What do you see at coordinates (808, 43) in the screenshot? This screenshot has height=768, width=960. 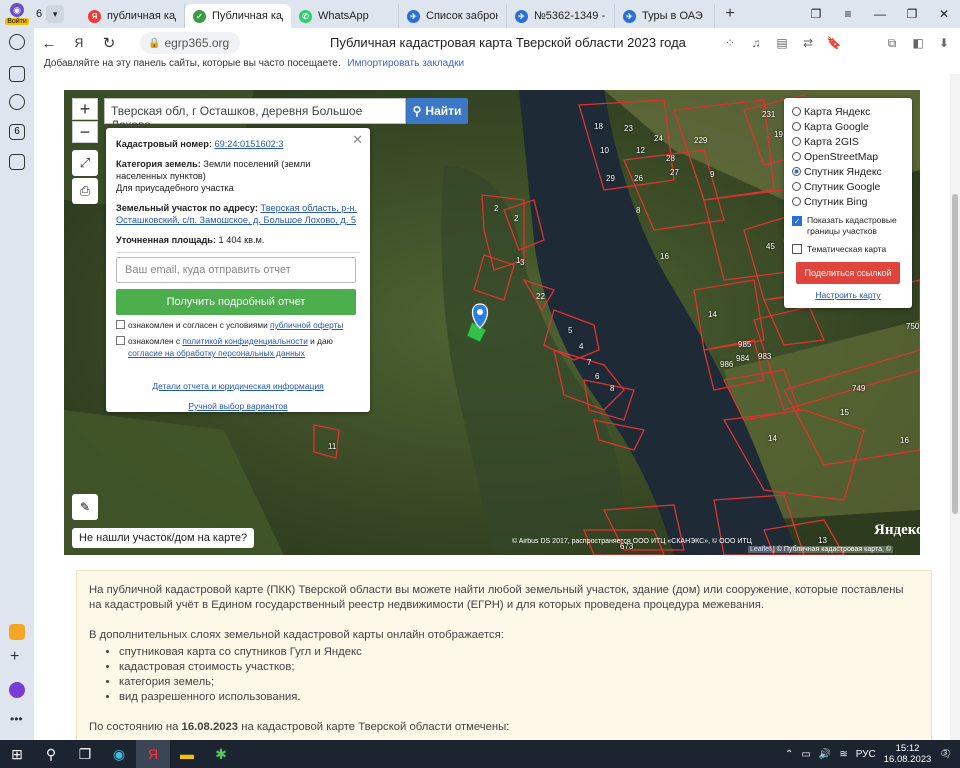 I see `translate-icon: ⇄` at bounding box center [808, 43].